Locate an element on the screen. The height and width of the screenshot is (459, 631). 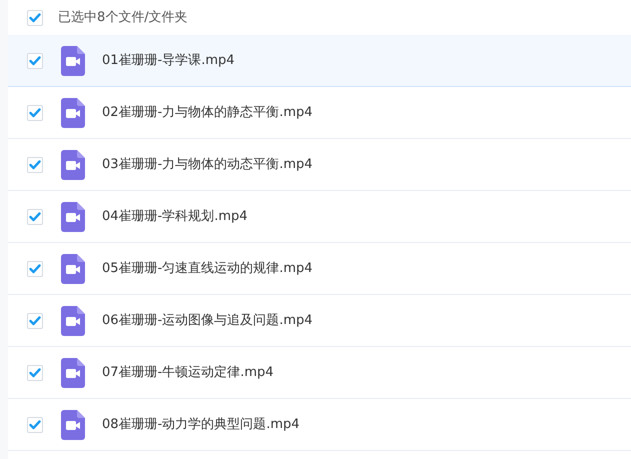
selection-count: 已选中8个文件/文件夹 is located at coordinates (123, 17).